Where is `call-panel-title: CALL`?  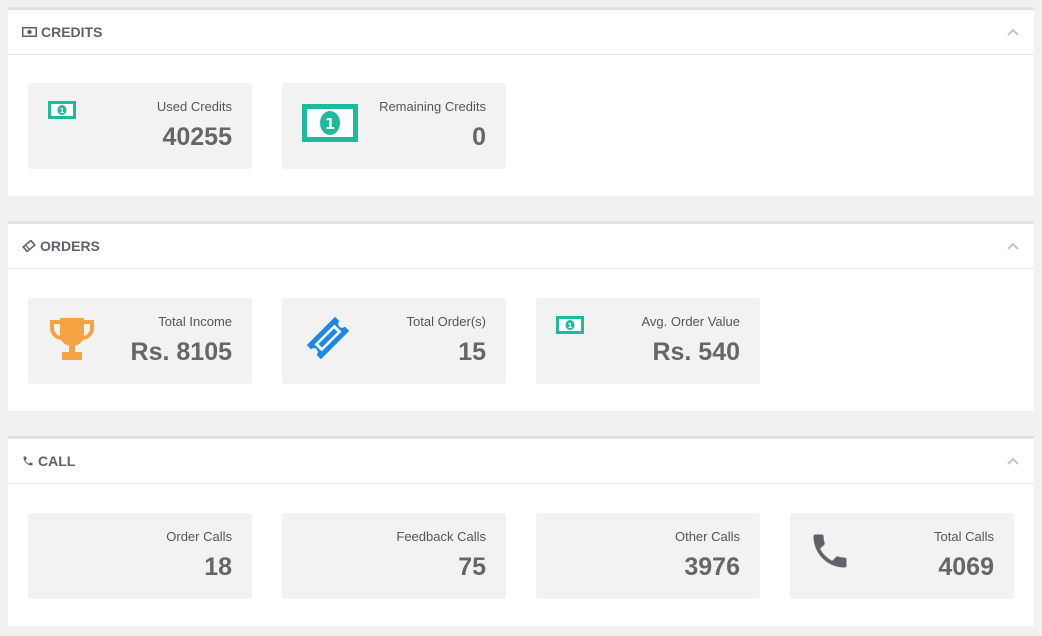 call-panel-title: CALL is located at coordinates (48, 461).